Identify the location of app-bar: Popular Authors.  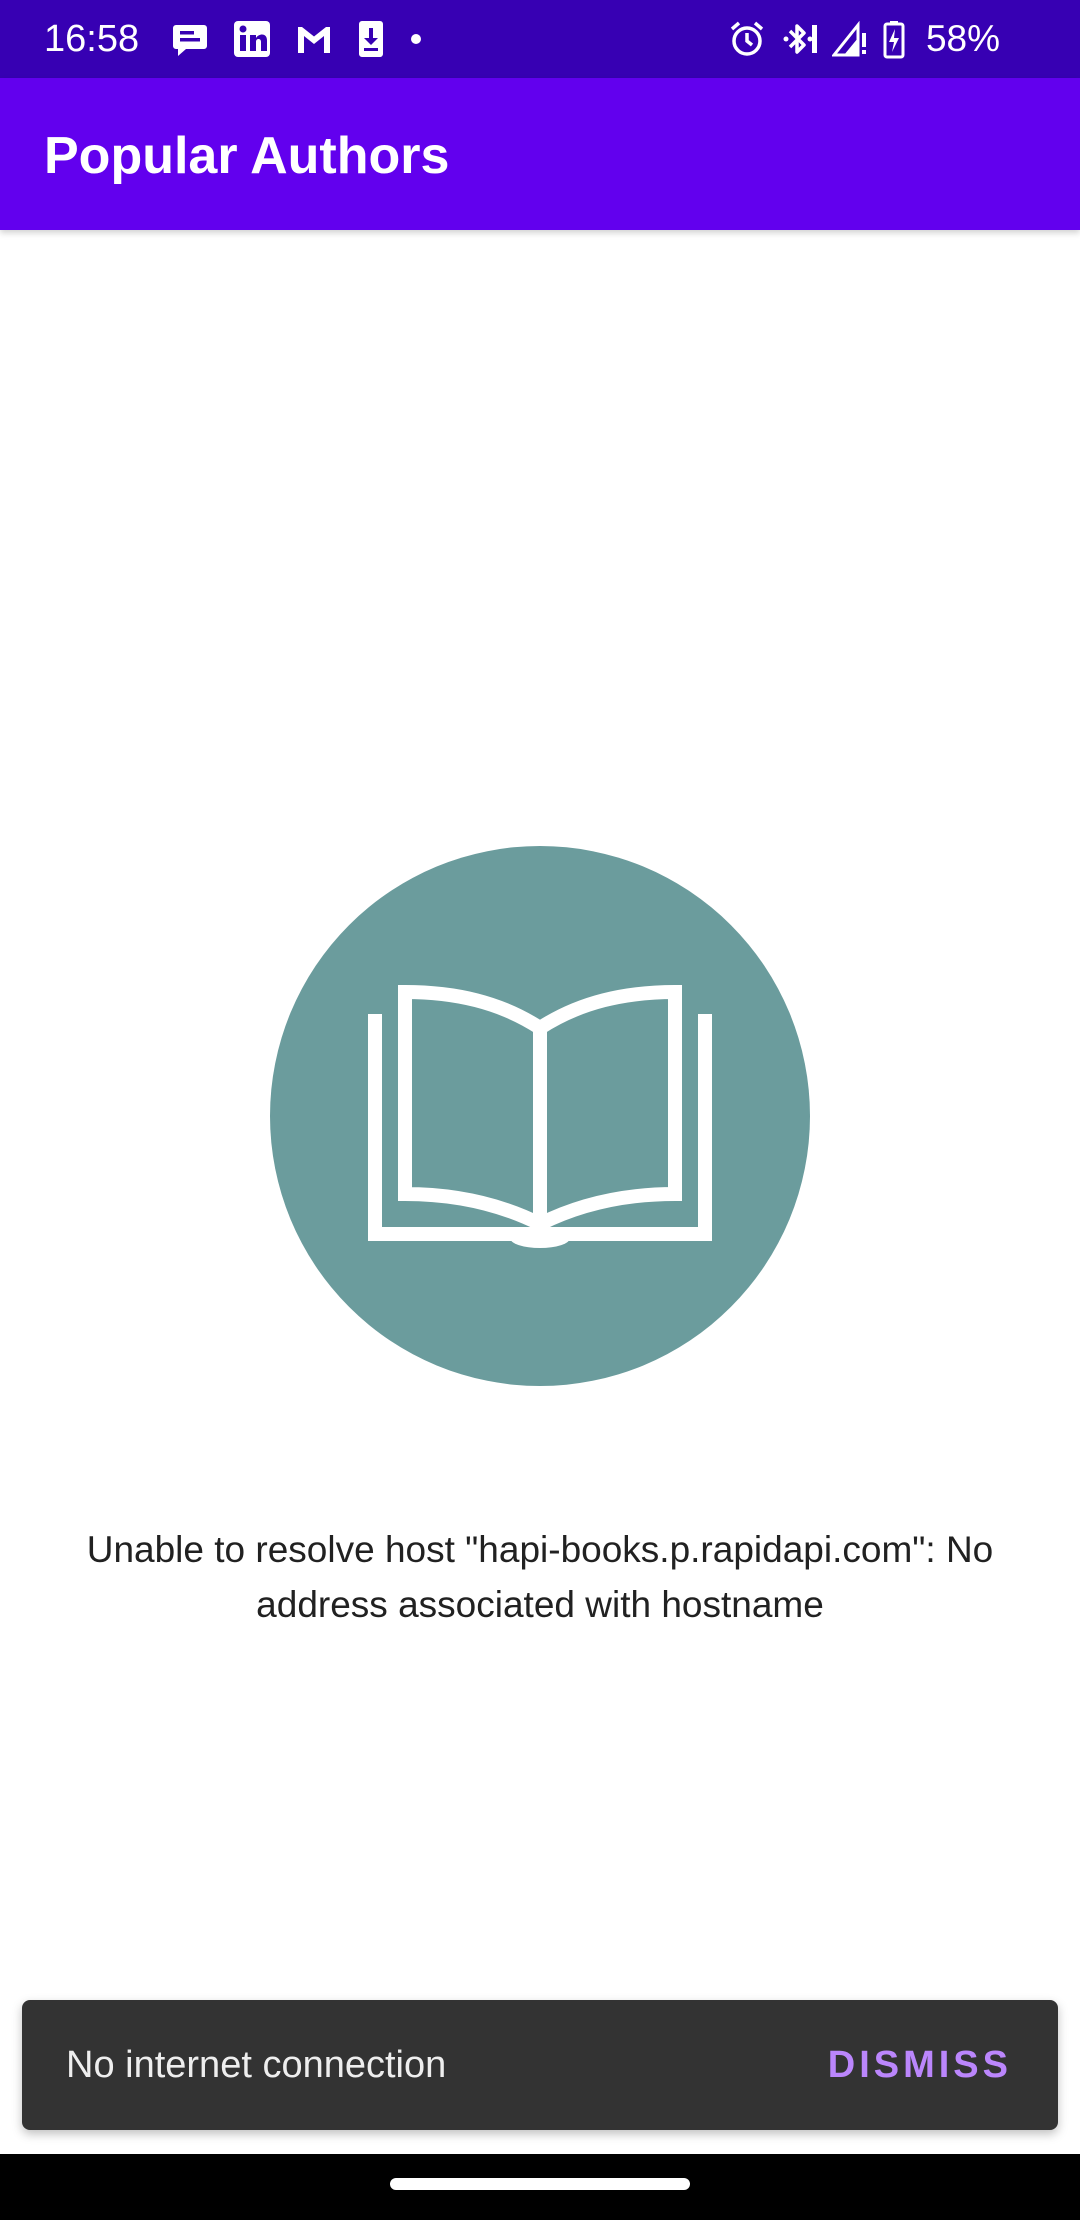
(540, 154).